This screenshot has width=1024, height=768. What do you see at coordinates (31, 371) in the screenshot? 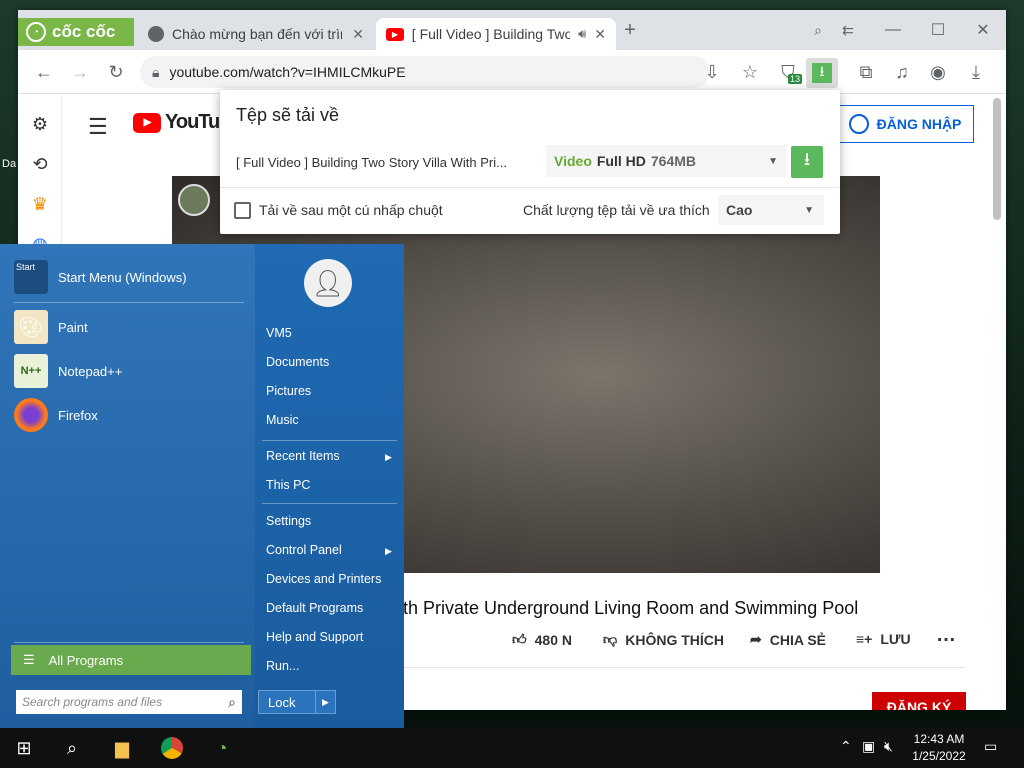
I see `notepadpp-icon: N++` at bounding box center [31, 371].